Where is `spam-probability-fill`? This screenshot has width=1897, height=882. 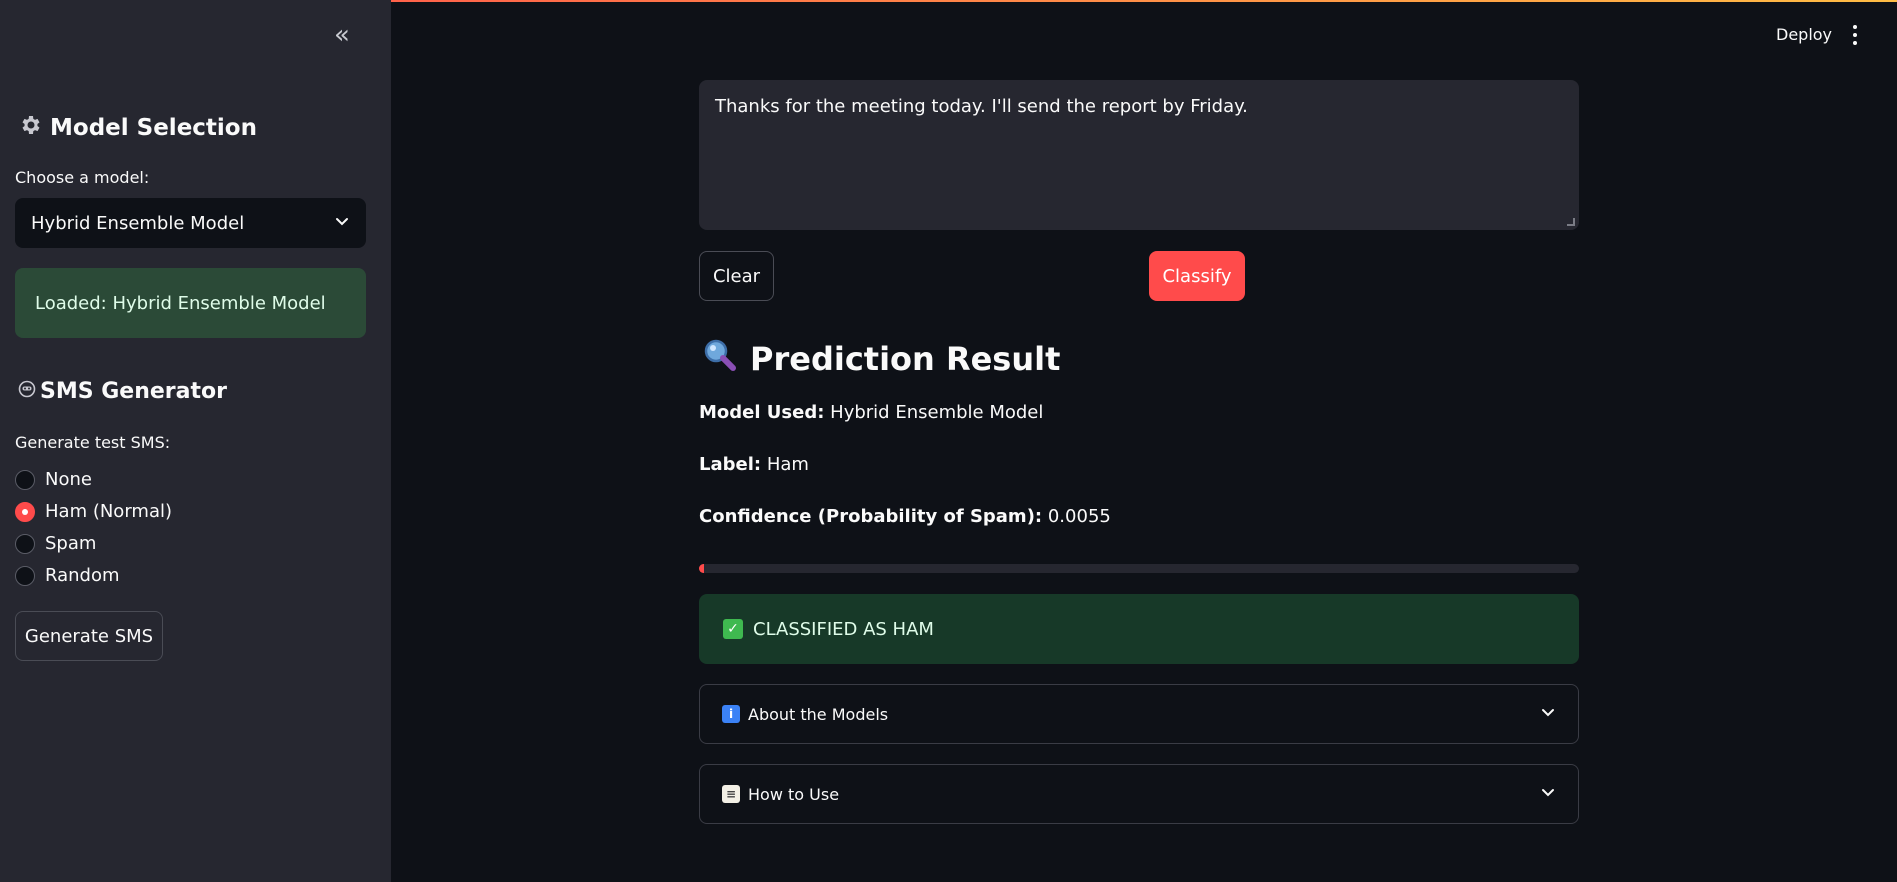
spam-probability-fill is located at coordinates (701, 568).